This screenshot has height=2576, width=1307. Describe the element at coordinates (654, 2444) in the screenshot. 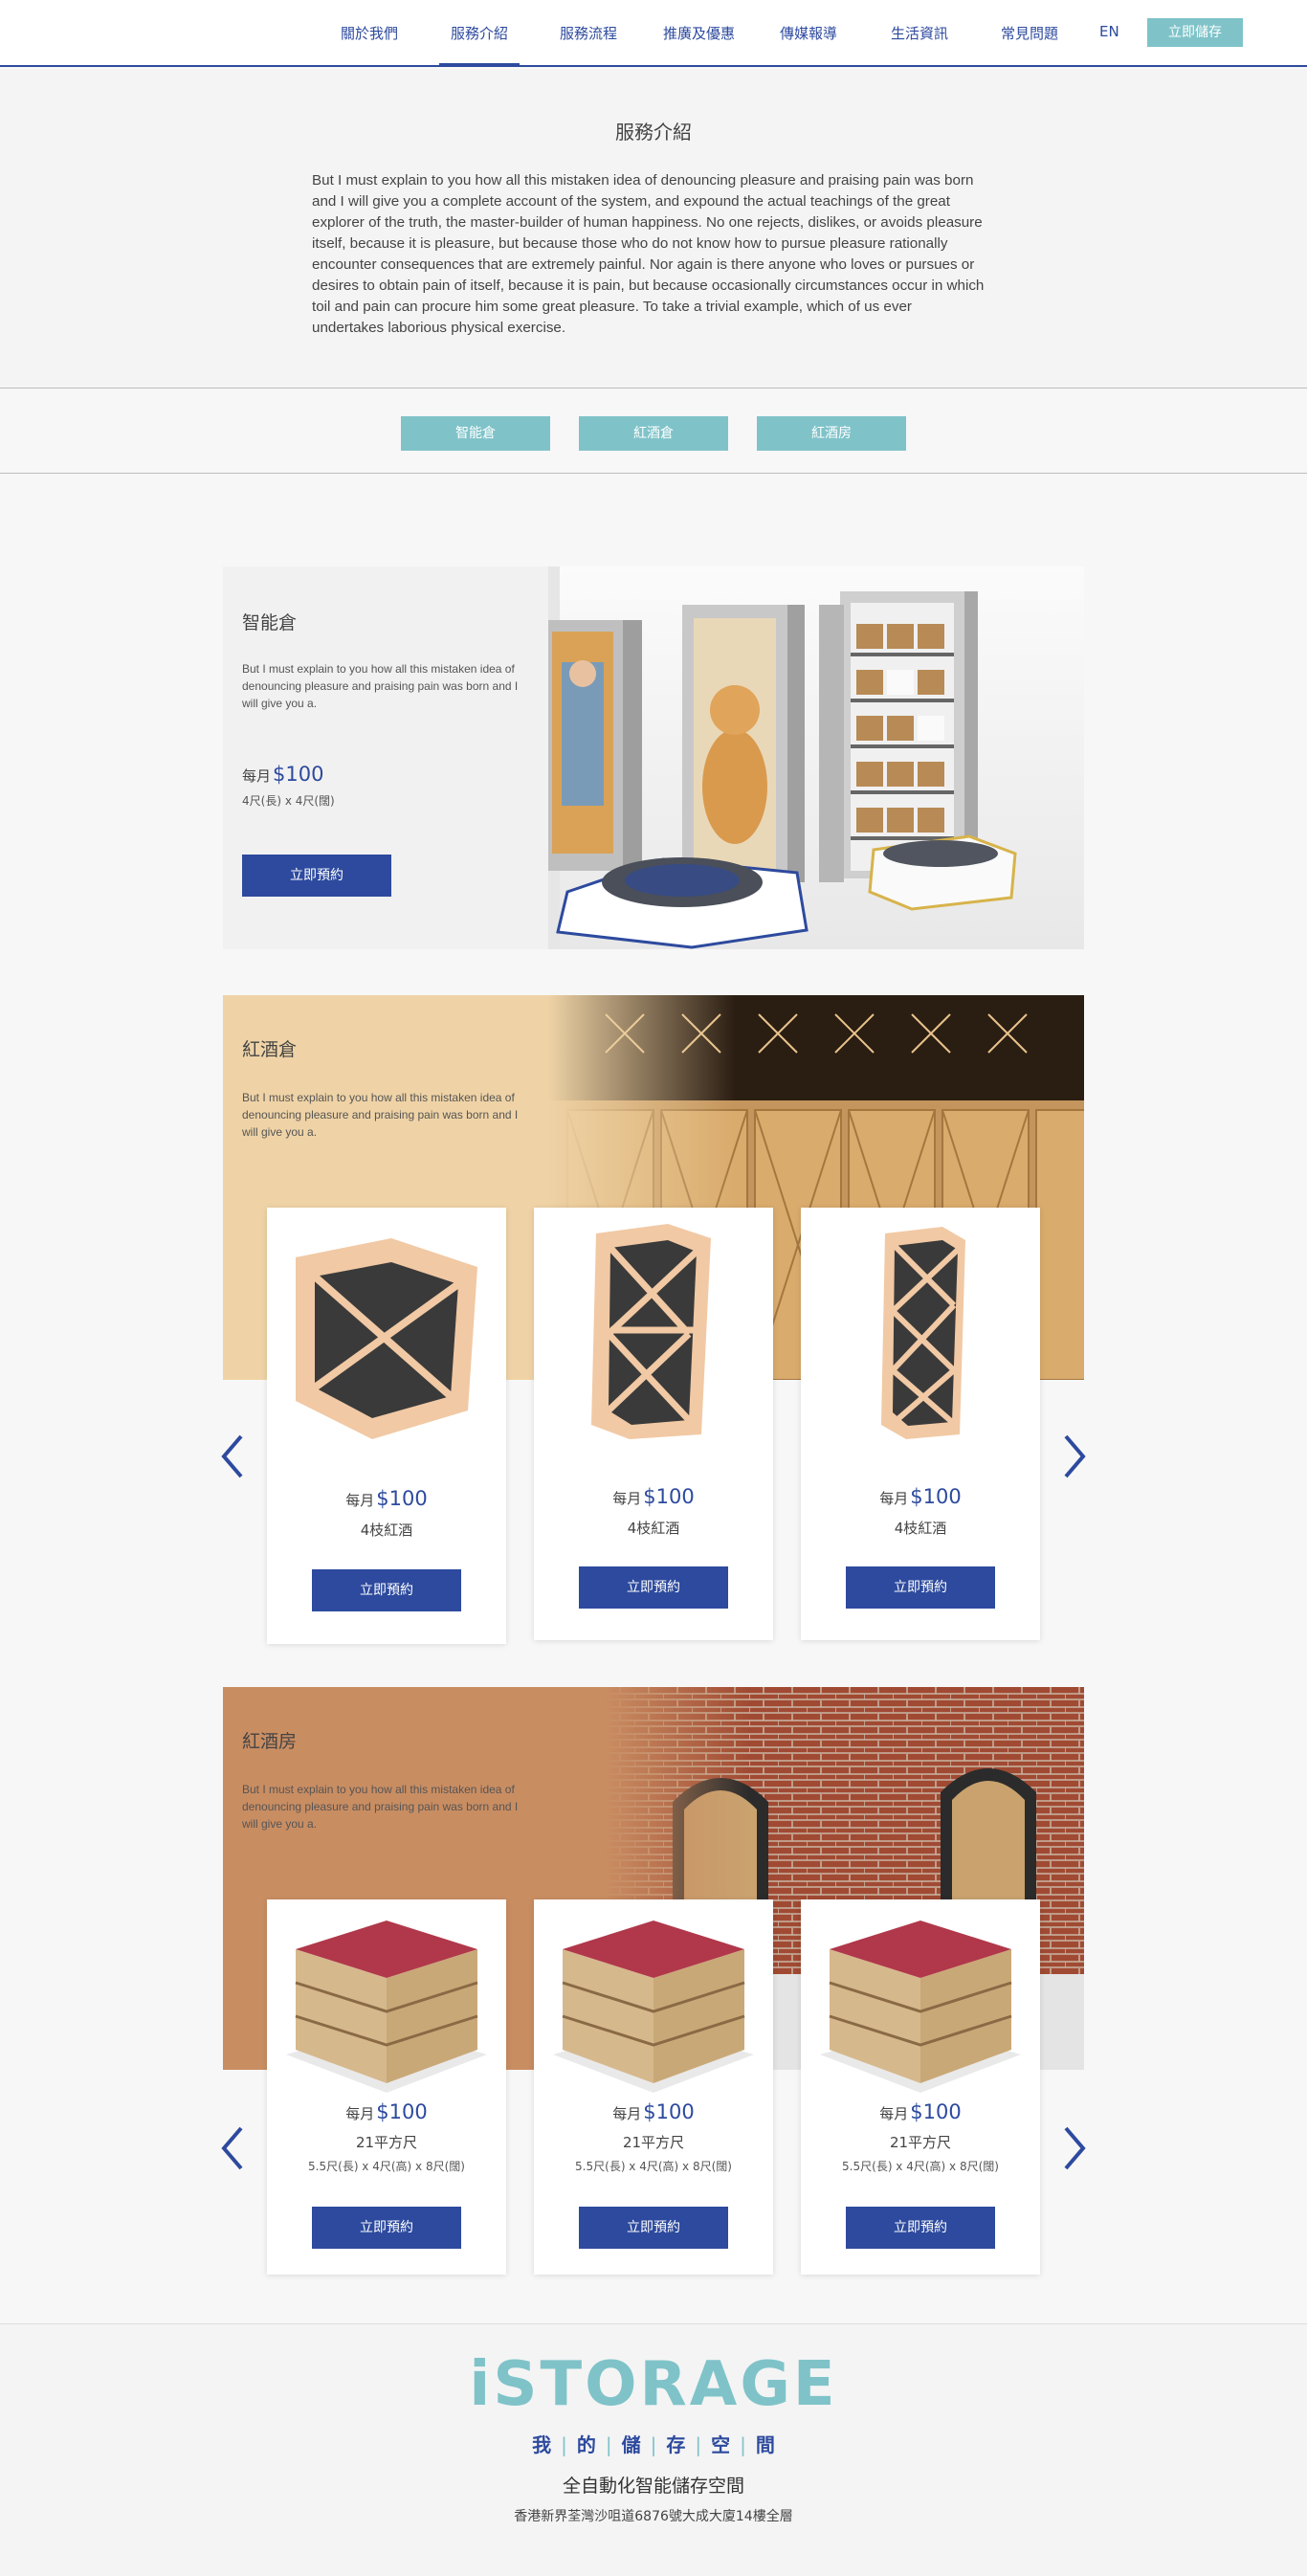

I see `footer-slogan: 我 | 的 | 儲 | 存 | 空 | 間` at that location.